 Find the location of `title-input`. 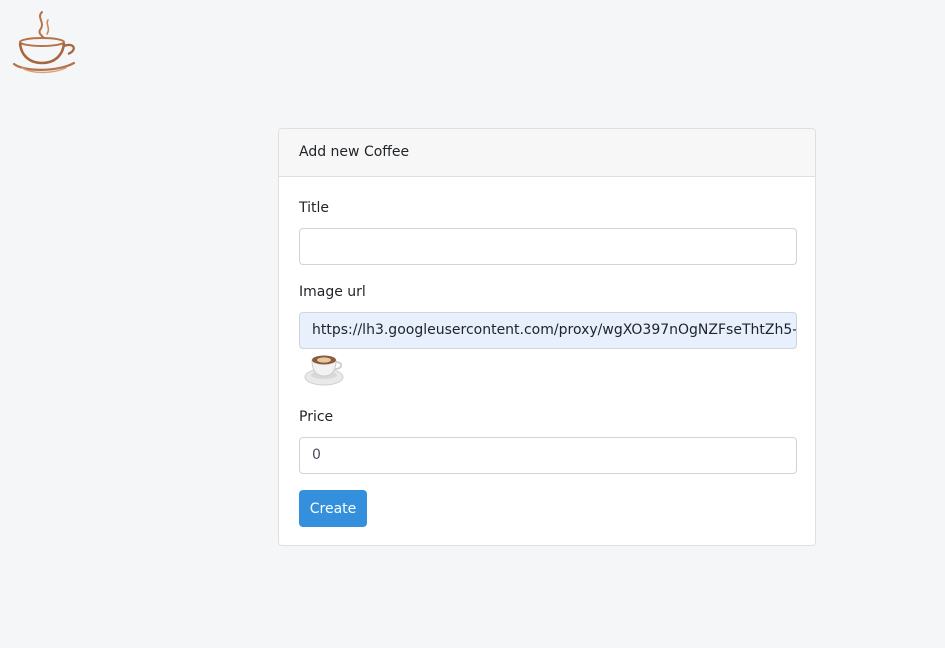

title-input is located at coordinates (548, 246).